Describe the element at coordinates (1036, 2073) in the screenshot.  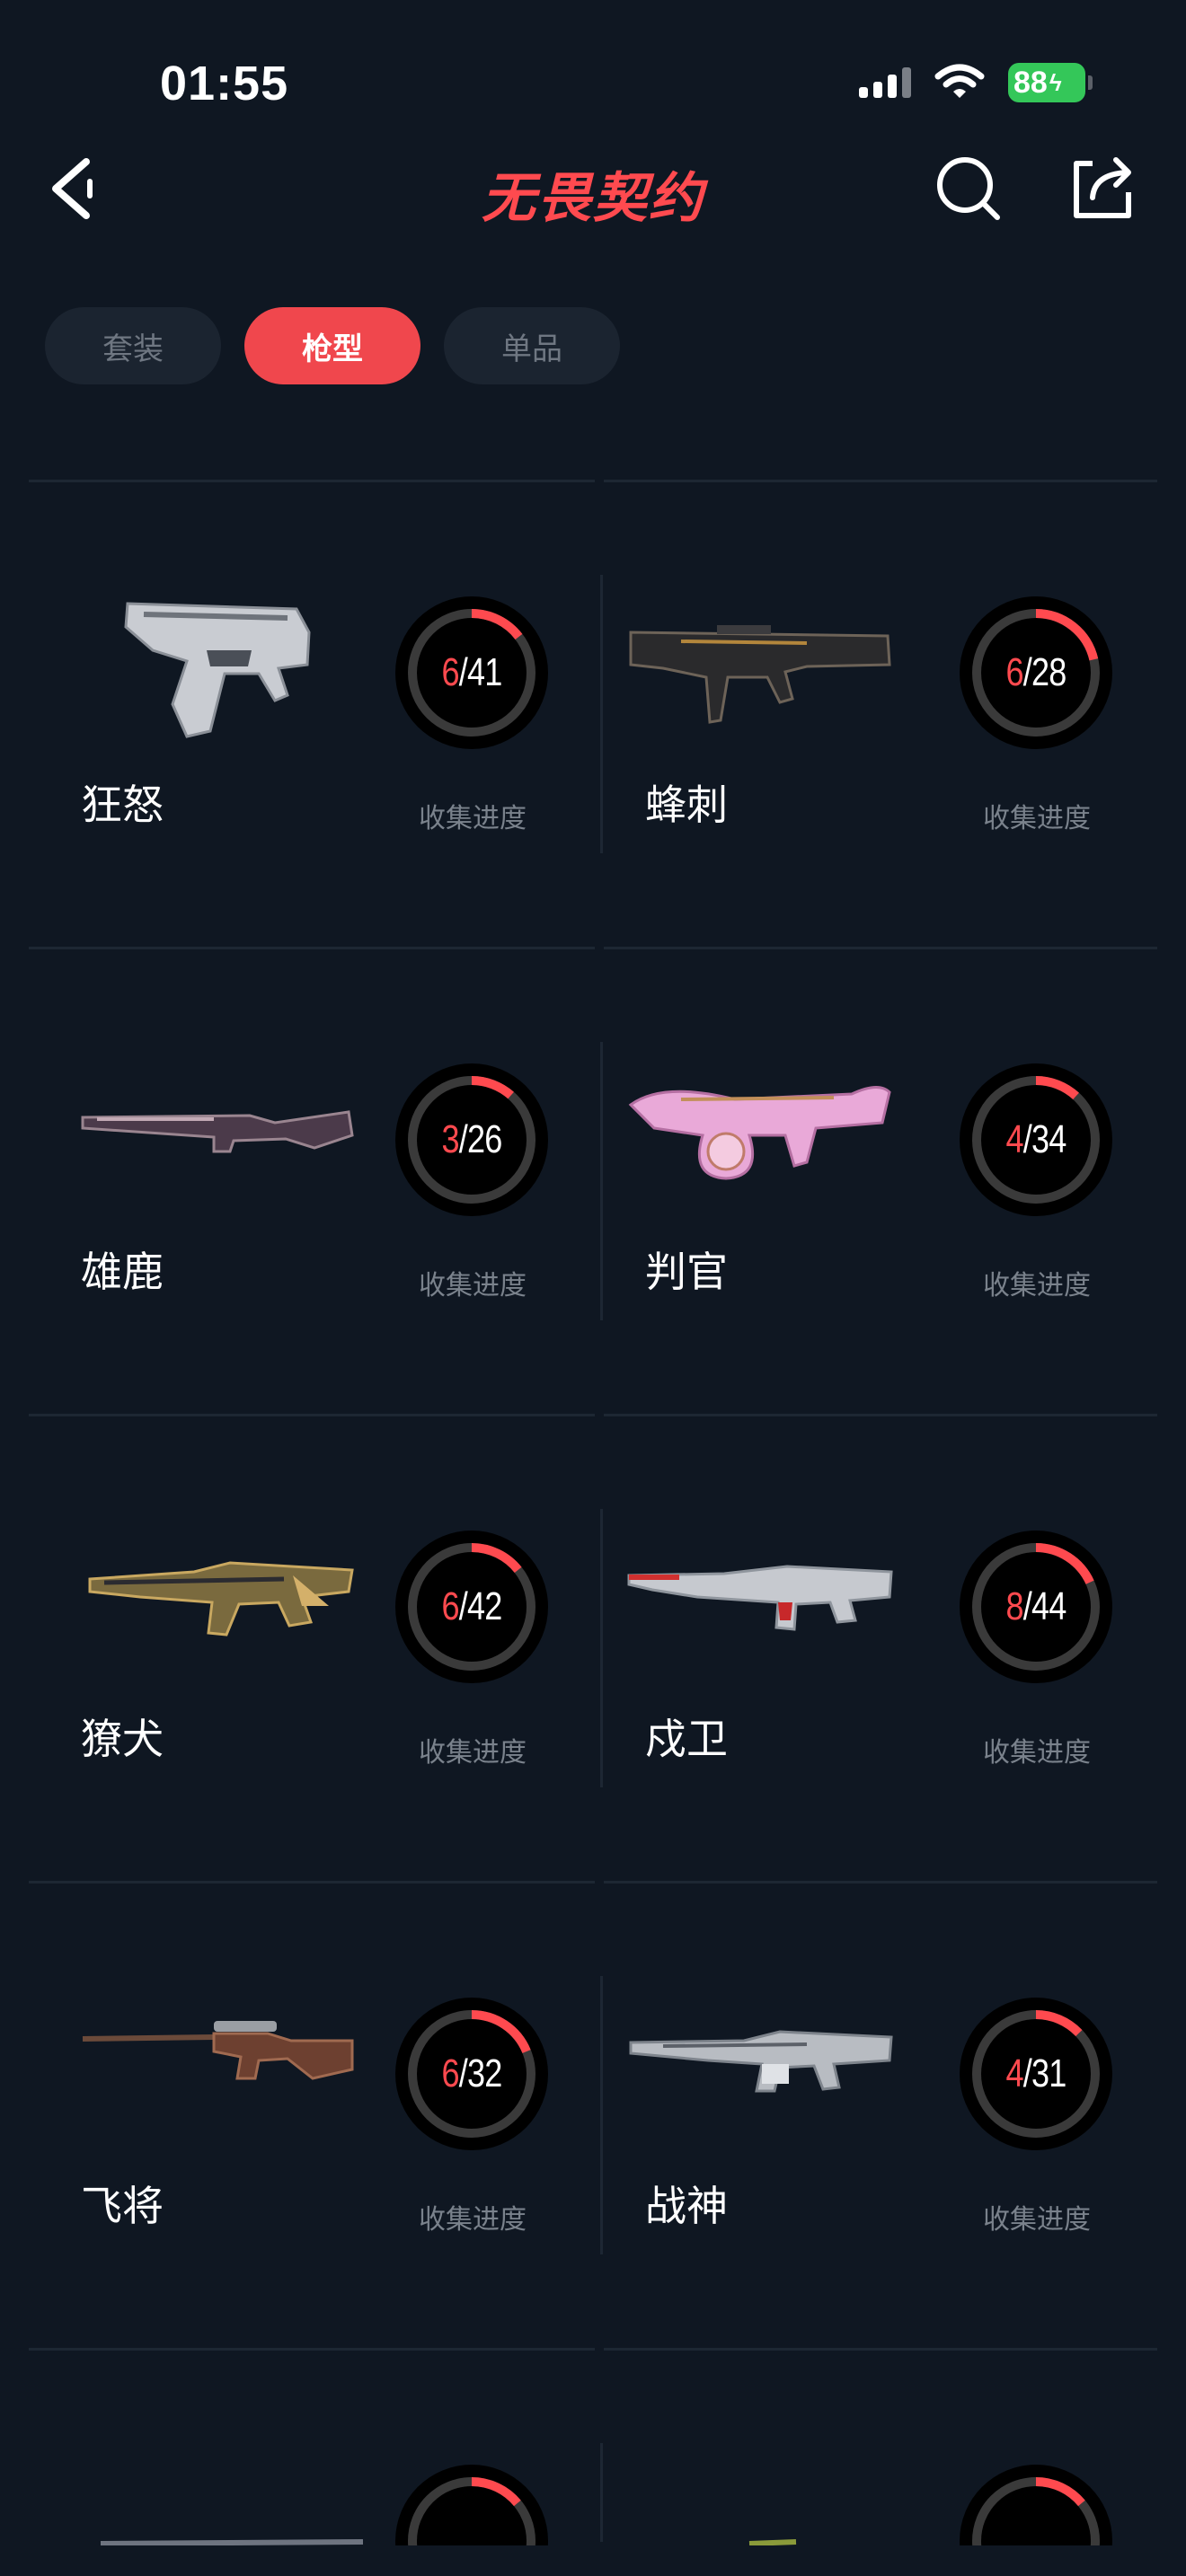
I see `collection-count: 4/31` at that location.